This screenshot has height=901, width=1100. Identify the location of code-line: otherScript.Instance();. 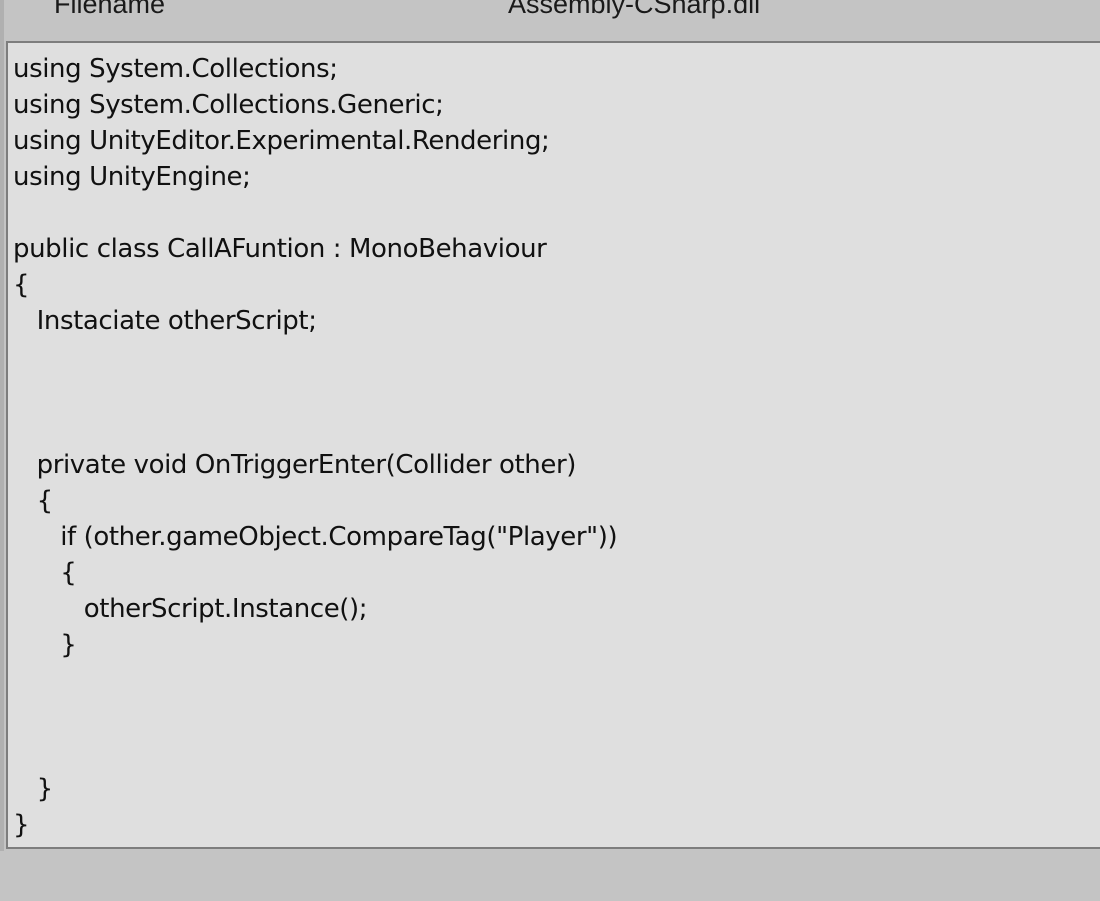
(190, 609).